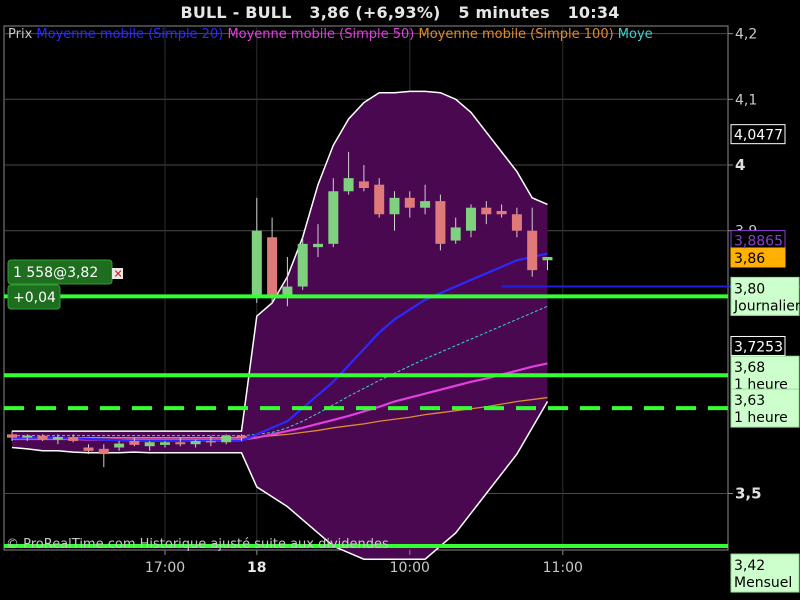  Describe the element at coordinates (165, 568) in the screenshot. I see `x-tick-label: 17:00` at that location.